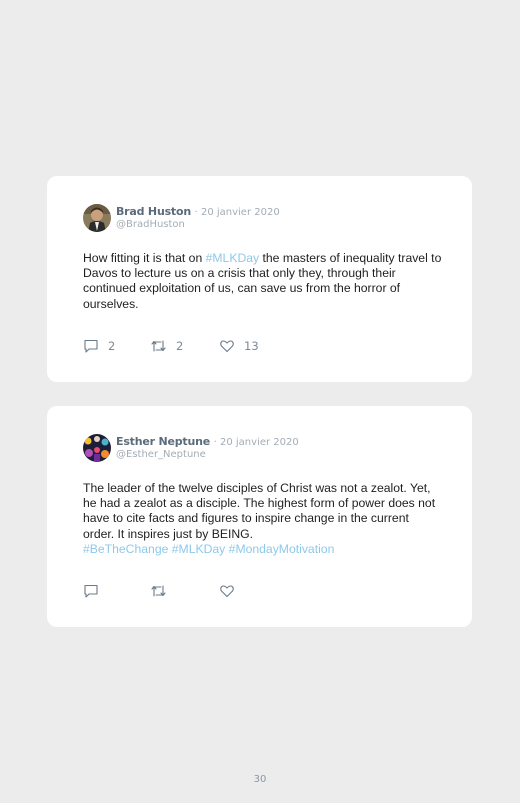 Image resolution: width=520 pixels, height=803 pixels. I want to click on like-button, so click(227, 591).